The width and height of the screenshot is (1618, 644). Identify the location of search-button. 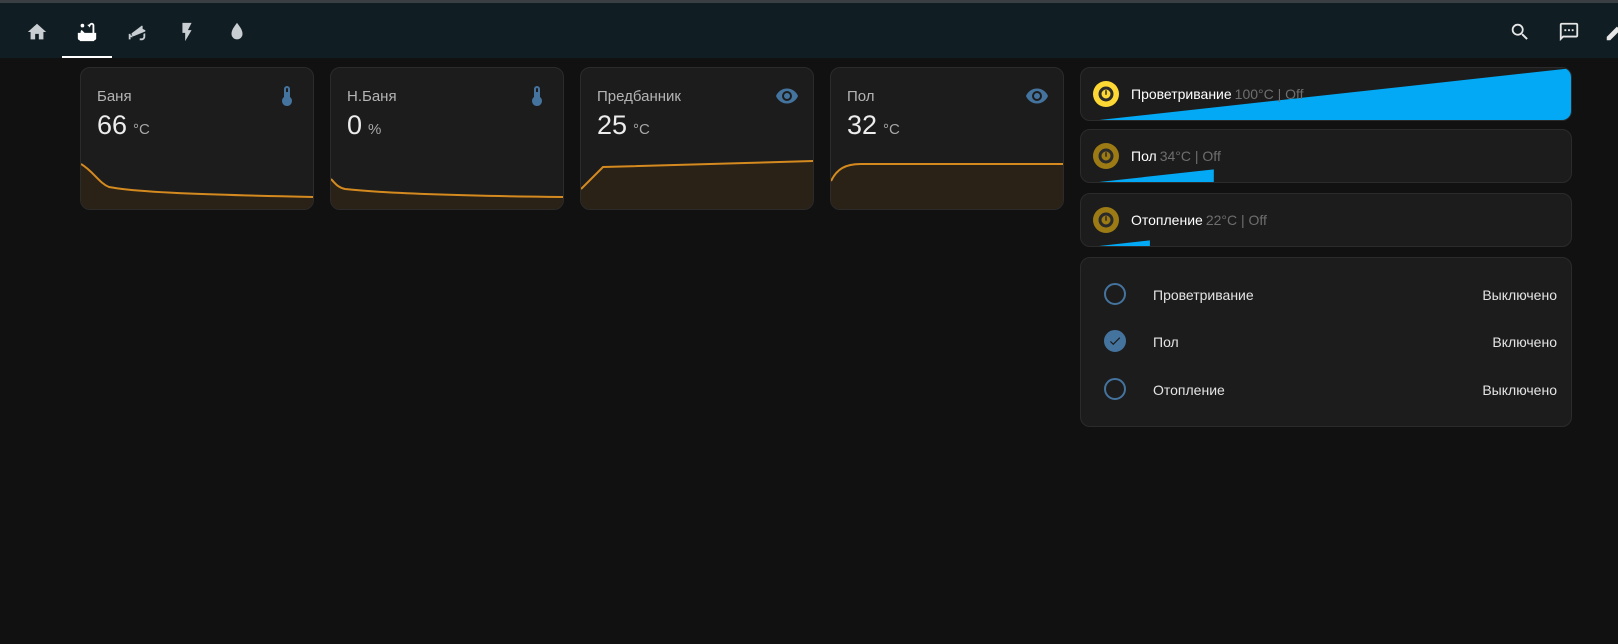
(1520, 32).